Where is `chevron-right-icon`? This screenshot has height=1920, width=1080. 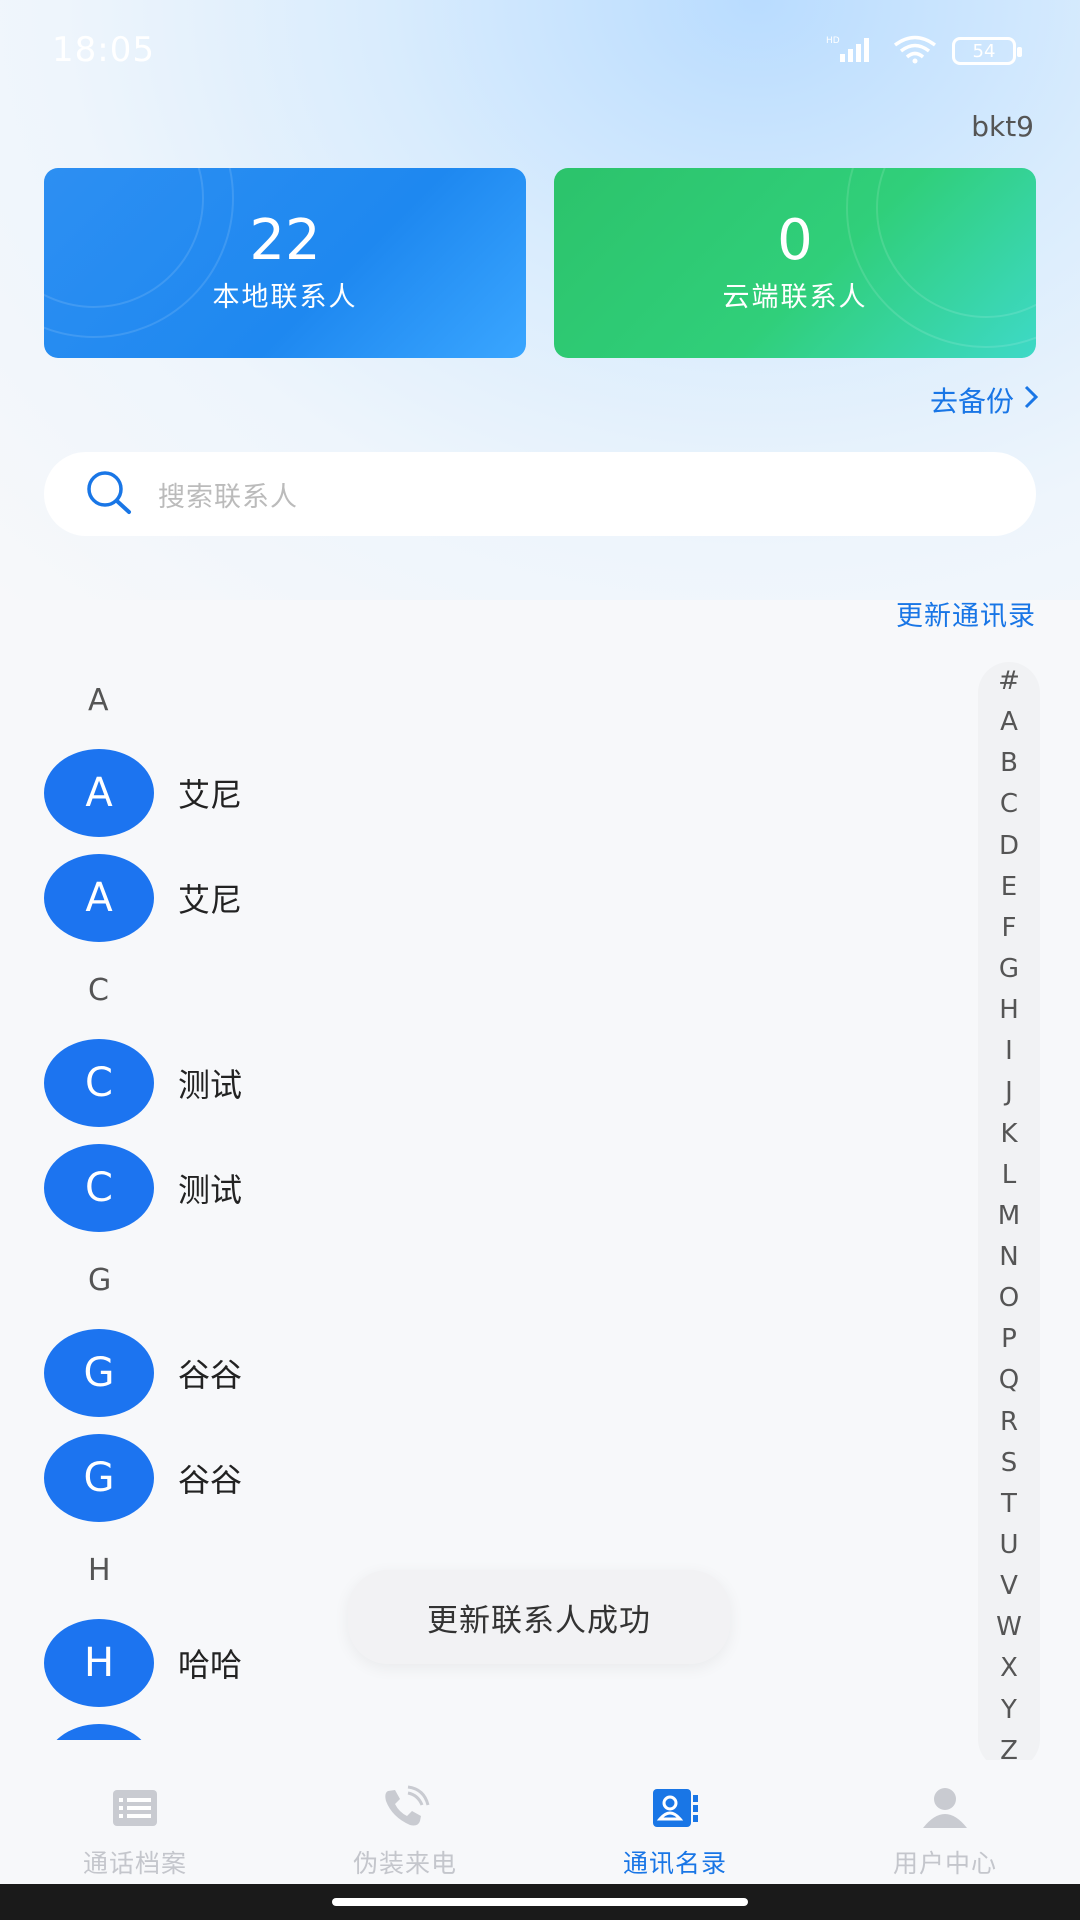
chevron-right-icon is located at coordinates (1031, 400).